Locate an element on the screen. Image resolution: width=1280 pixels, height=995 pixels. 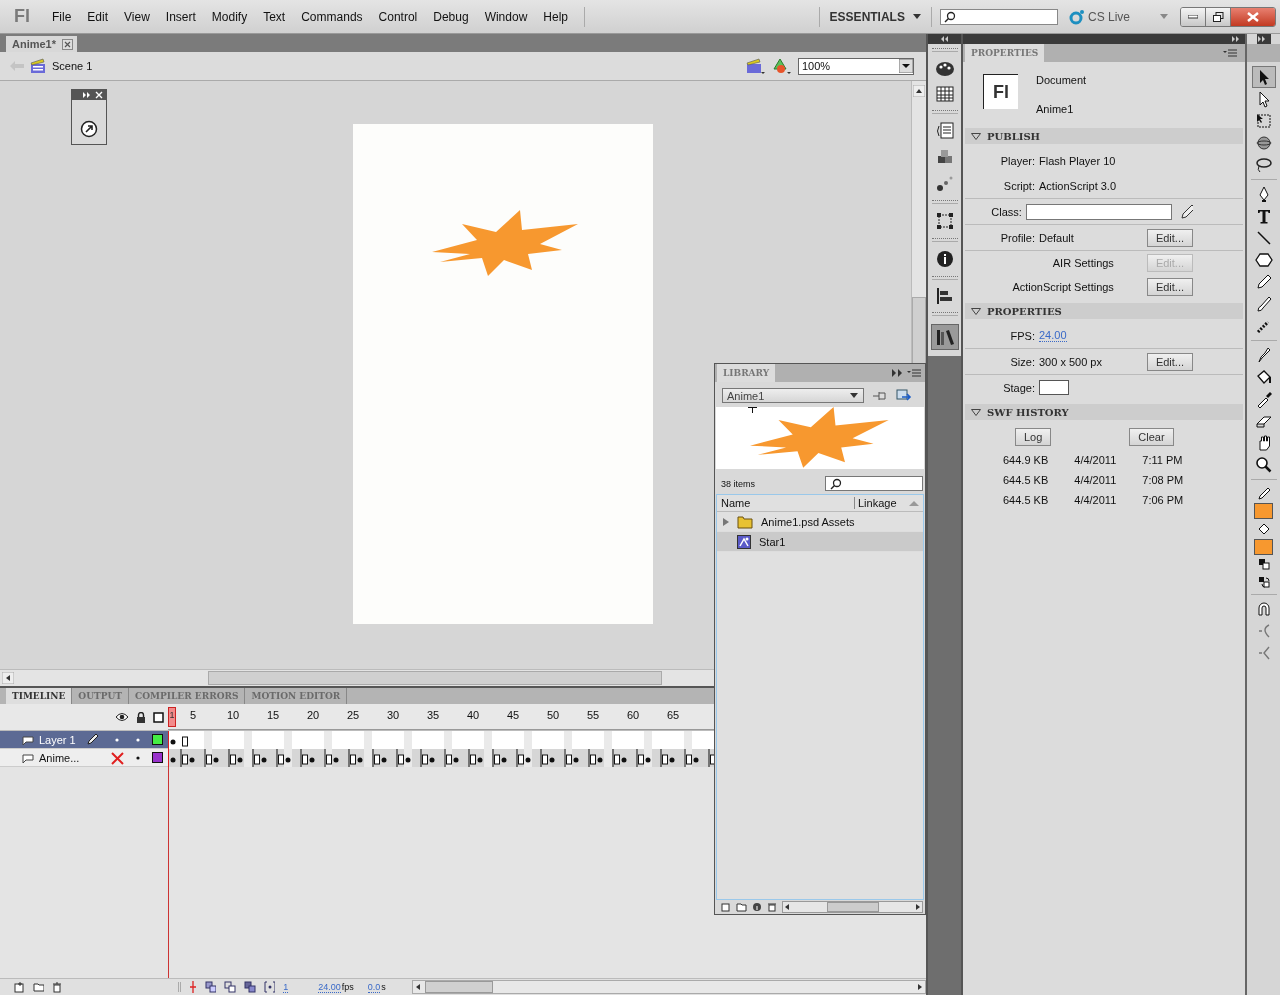
restore-button is located at coordinates (1218, 16).